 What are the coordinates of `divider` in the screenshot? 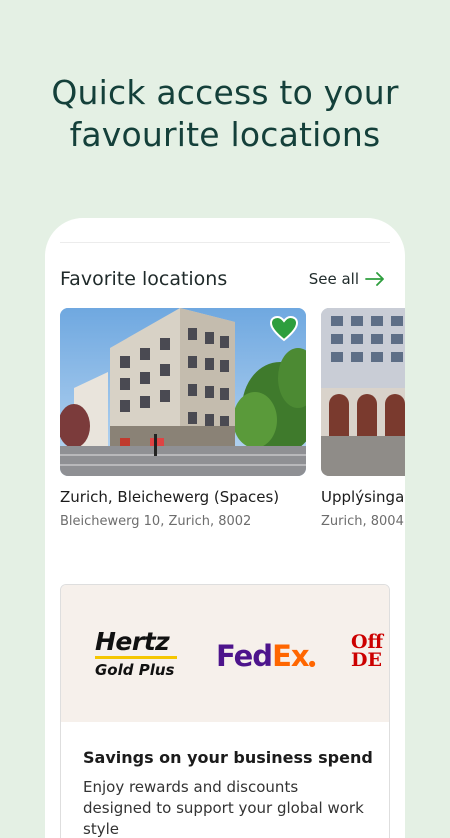 It's located at (225, 242).